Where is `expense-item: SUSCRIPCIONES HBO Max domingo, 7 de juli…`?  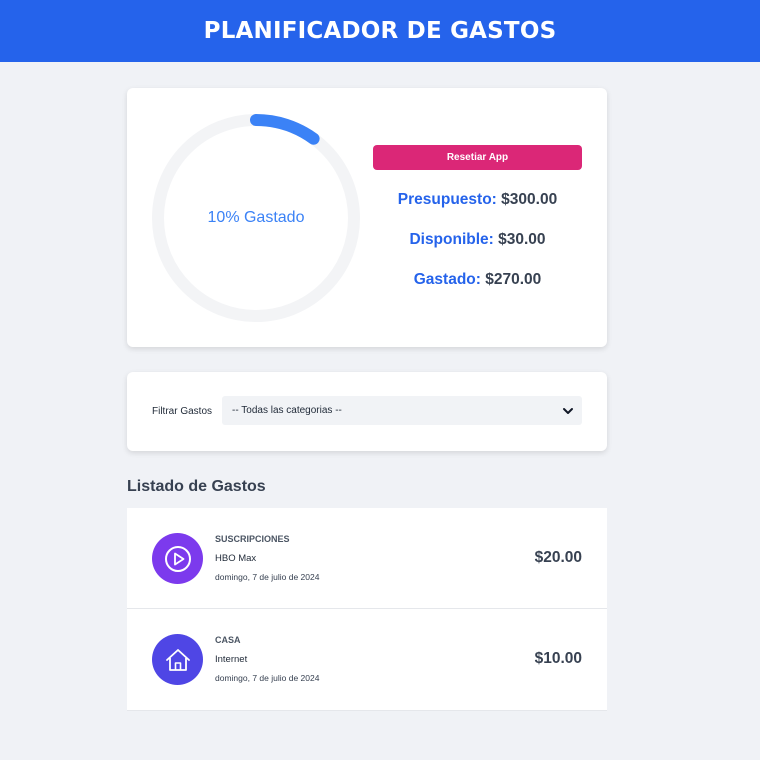 expense-item: SUSCRIPCIONES HBO Max domingo, 7 de juli… is located at coordinates (367, 558).